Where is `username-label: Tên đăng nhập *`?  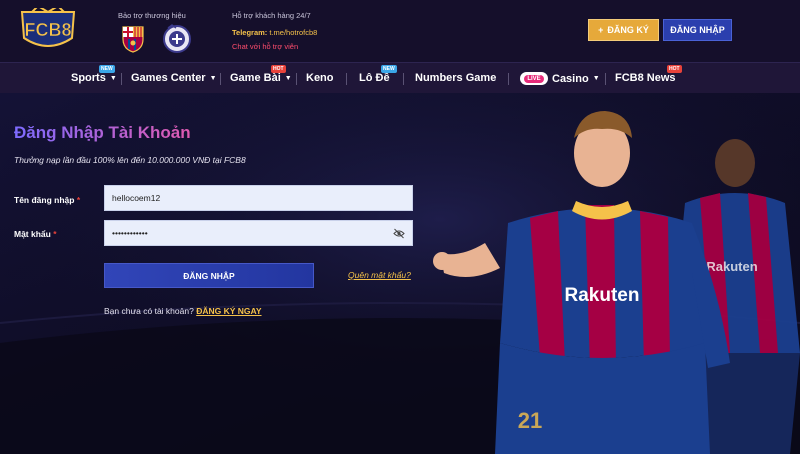 username-label: Tên đăng nhập * is located at coordinates (47, 200).